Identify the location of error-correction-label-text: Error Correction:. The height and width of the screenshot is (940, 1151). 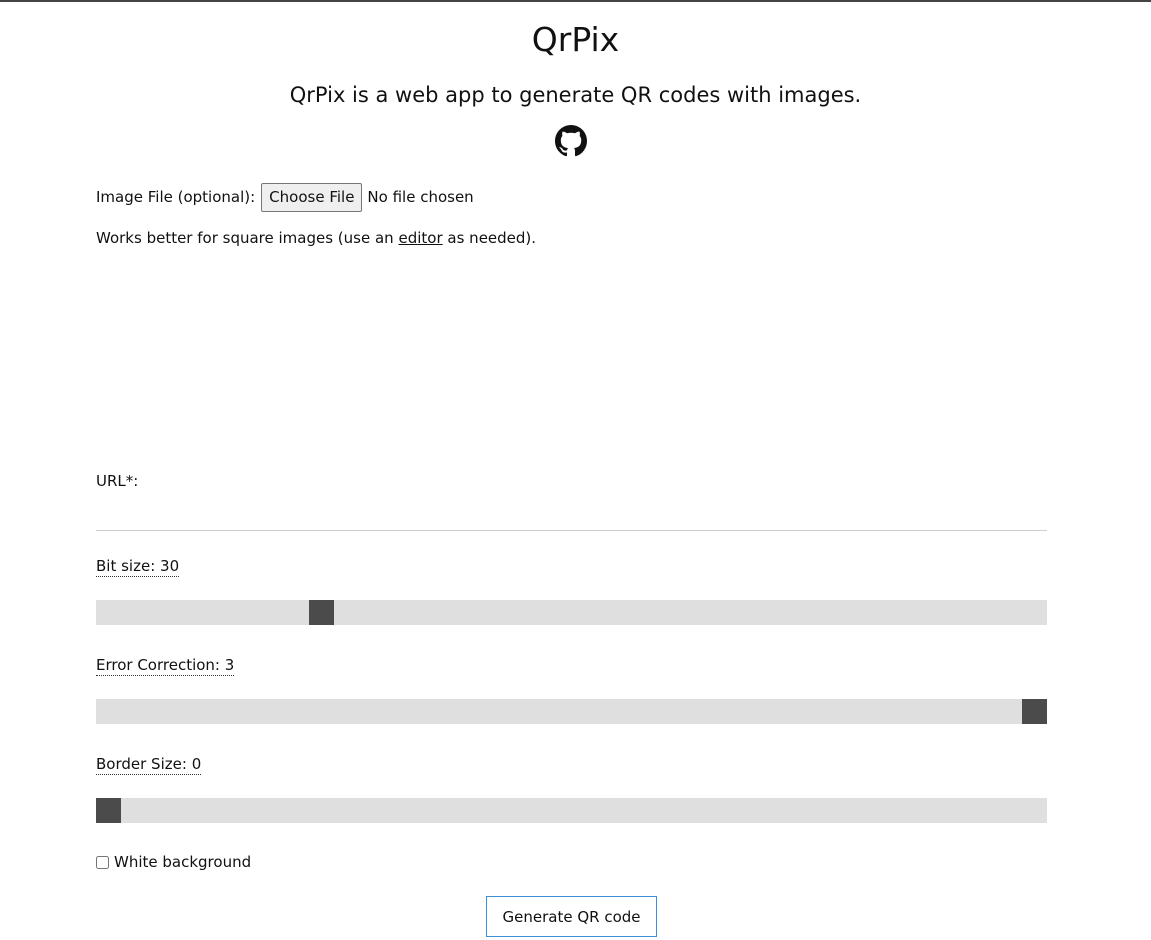
(158, 665).